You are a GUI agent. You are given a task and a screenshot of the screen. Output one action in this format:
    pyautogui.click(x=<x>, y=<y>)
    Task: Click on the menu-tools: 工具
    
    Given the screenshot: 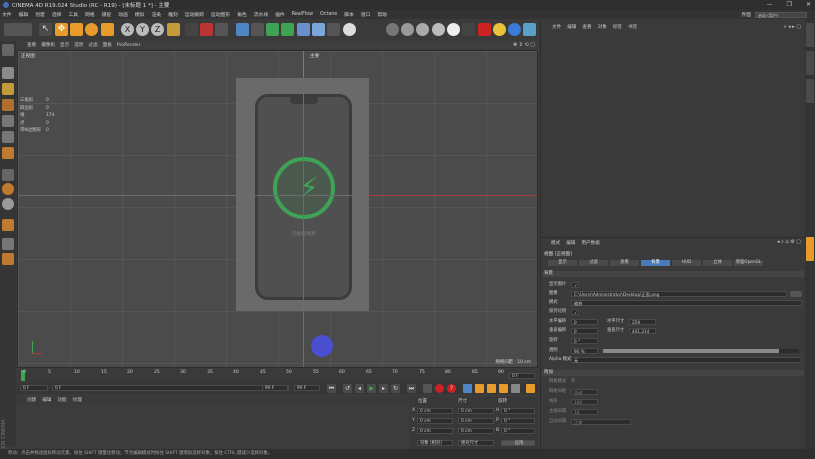 What is the action you would take?
    pyautogui.click(x=73, y=14)
    